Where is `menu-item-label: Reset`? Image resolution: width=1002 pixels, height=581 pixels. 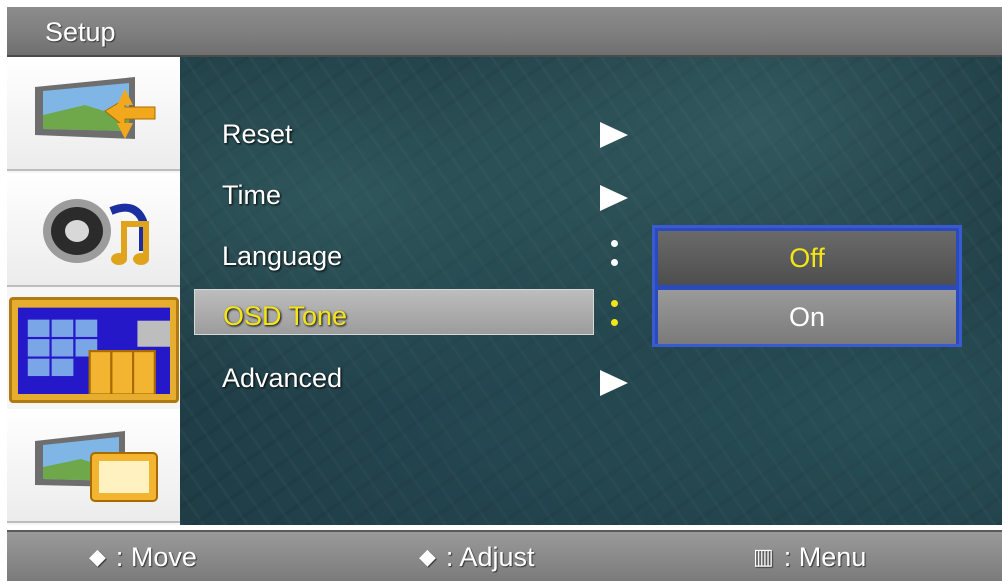 menu-item-label: Reset is located at coordinates (257, 134).